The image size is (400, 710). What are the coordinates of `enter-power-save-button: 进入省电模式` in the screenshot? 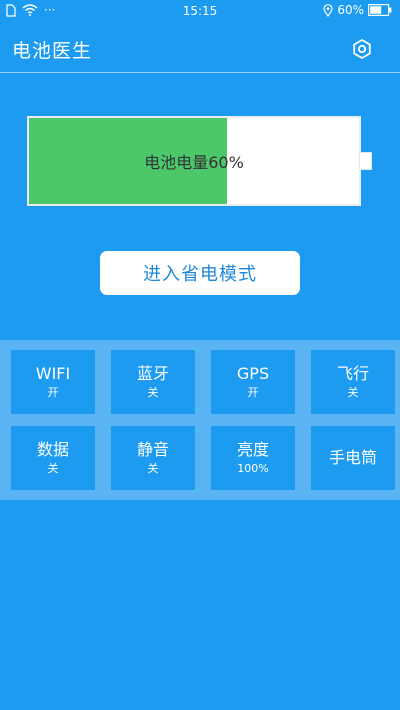 It's located at (200, 273).